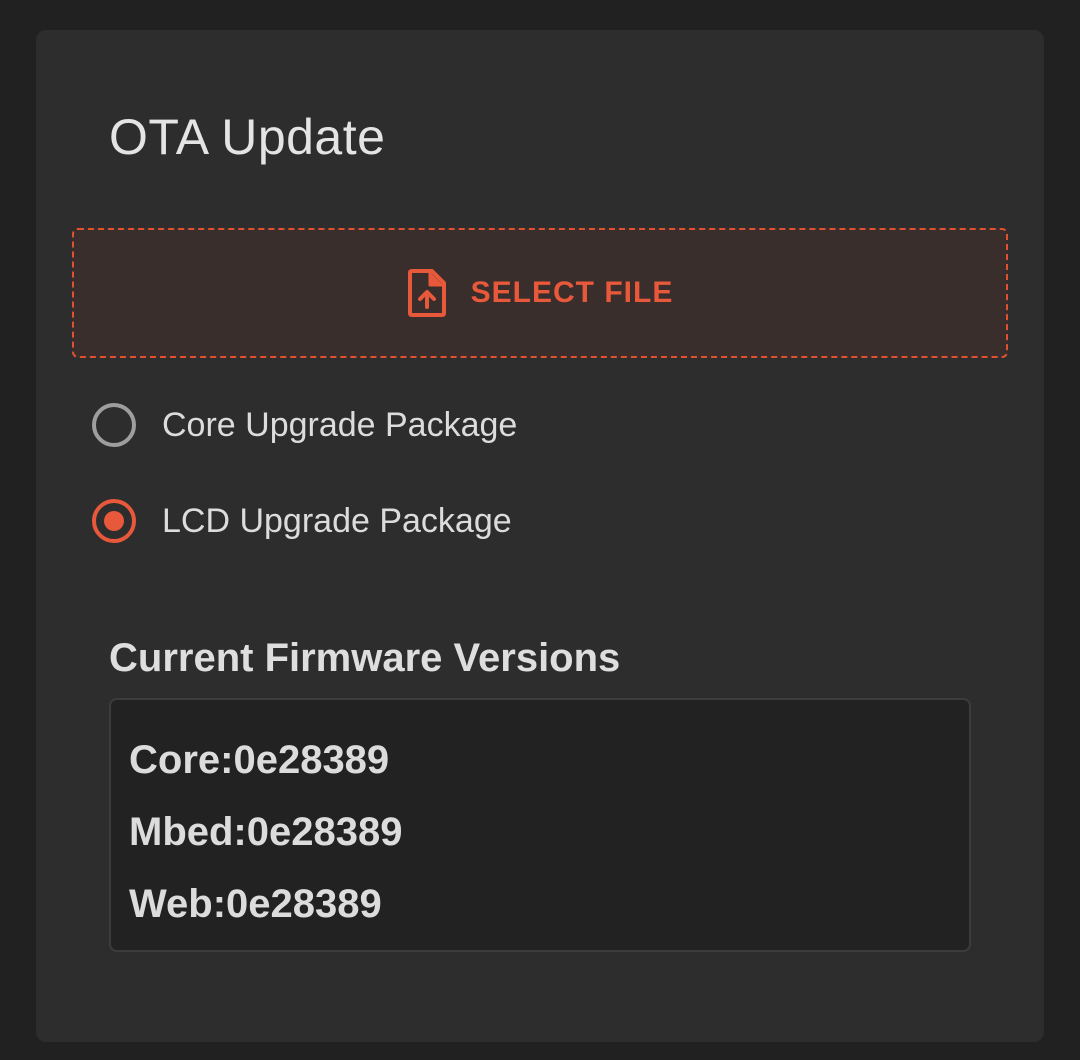 This screenshot has width=1080, height=1060. I want to click on radio-core-upgrade-package: Core Upgrade Package, so click(304, 425).